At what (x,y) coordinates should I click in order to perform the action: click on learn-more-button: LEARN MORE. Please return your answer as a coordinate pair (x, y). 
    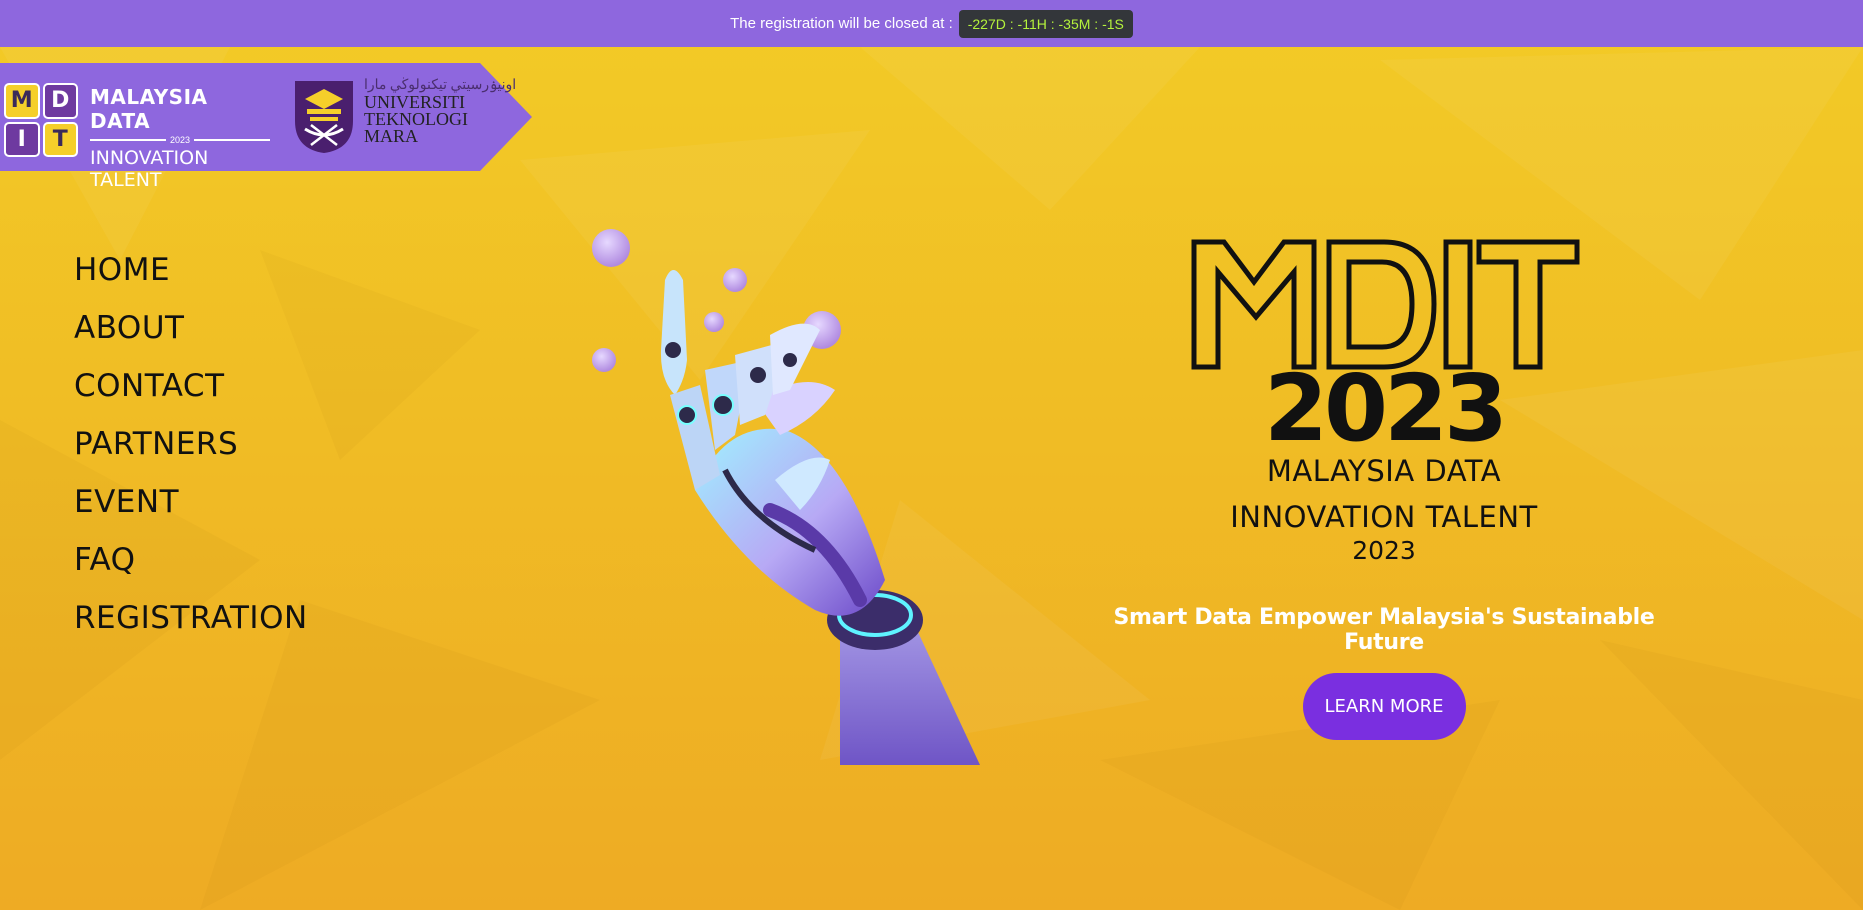
    Looking at the image, I should click on (1384, 706).